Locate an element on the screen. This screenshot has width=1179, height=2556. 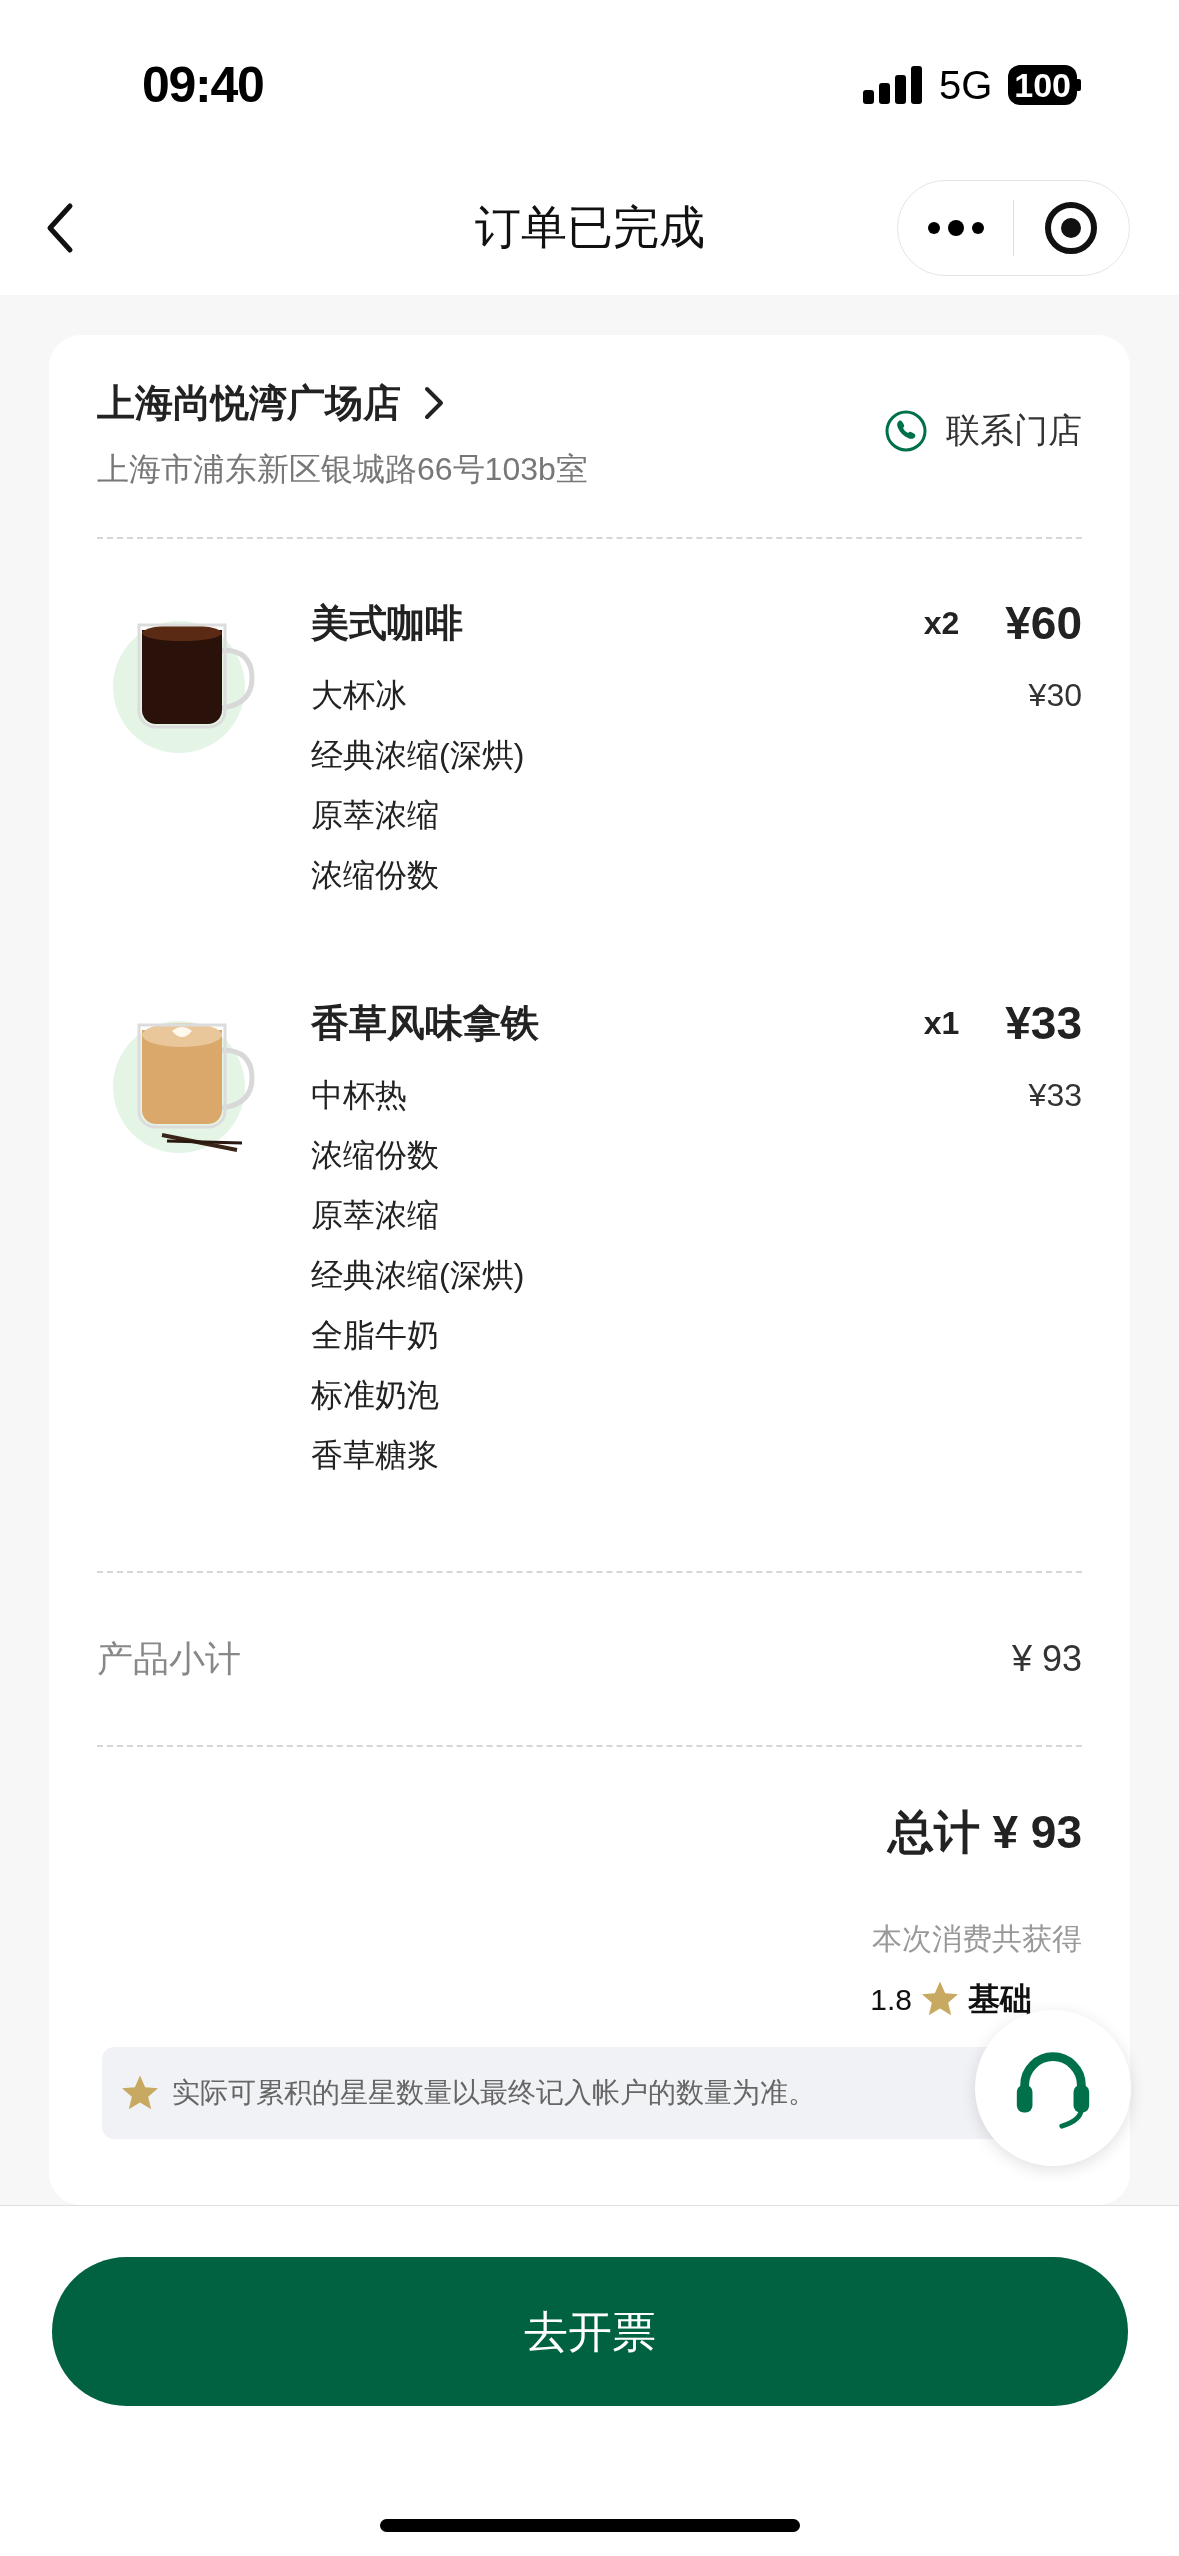
subtotal-value: ¥ 93 is located at coordinates (1046, 1659).